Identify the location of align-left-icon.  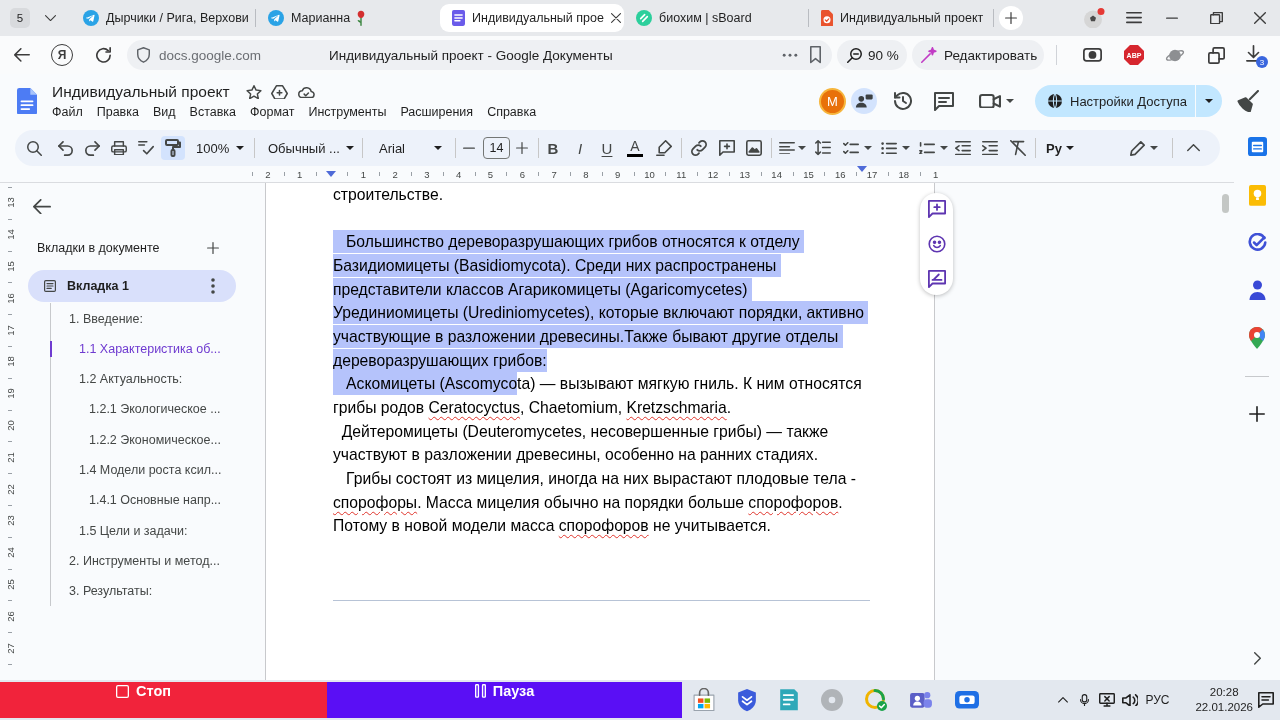
(787, 148).